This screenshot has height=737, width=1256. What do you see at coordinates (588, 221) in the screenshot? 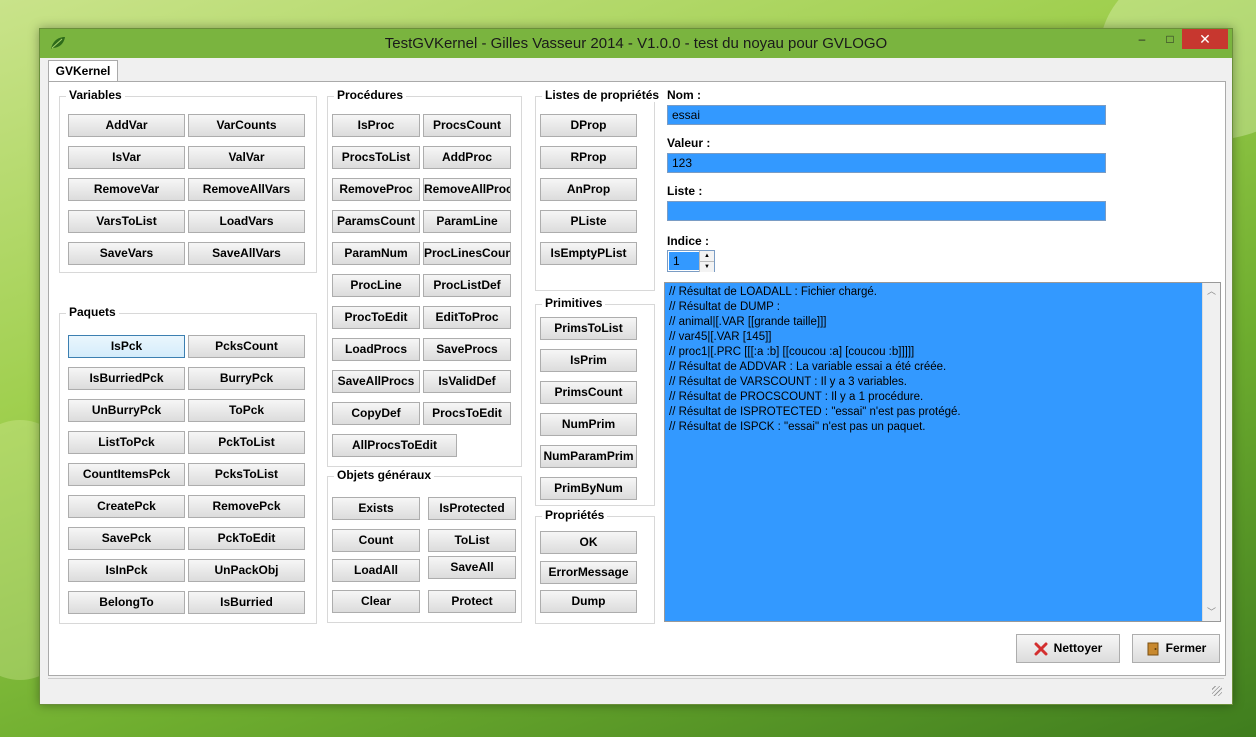
I see `pliste-button: PListe` at bounding box center [588, 221].